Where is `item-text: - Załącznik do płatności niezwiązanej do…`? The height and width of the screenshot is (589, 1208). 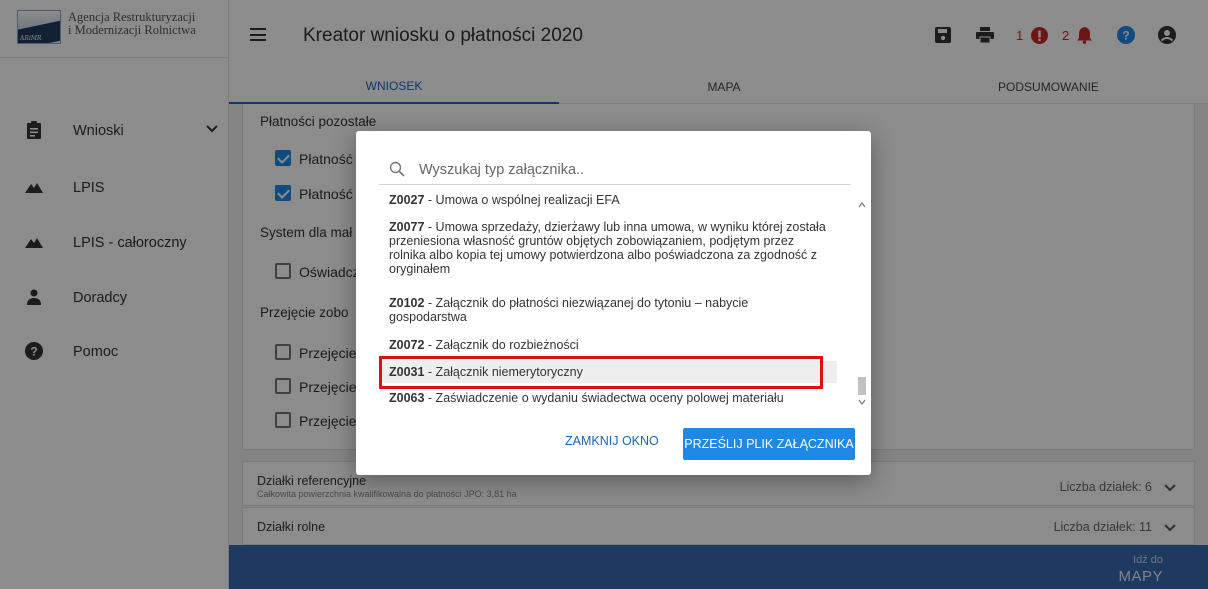
item-text: - Załącznik do płatności niezwiązanej do… is located at coordinates (569, 310).